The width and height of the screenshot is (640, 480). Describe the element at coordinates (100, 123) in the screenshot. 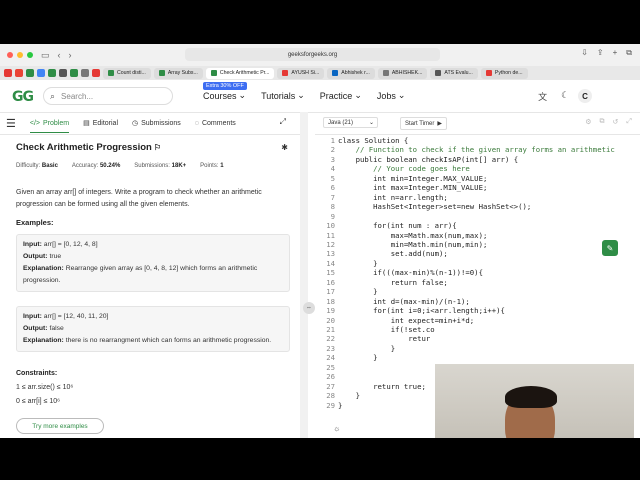

I see `tab-editorial: ▤ Editorial` at that location.